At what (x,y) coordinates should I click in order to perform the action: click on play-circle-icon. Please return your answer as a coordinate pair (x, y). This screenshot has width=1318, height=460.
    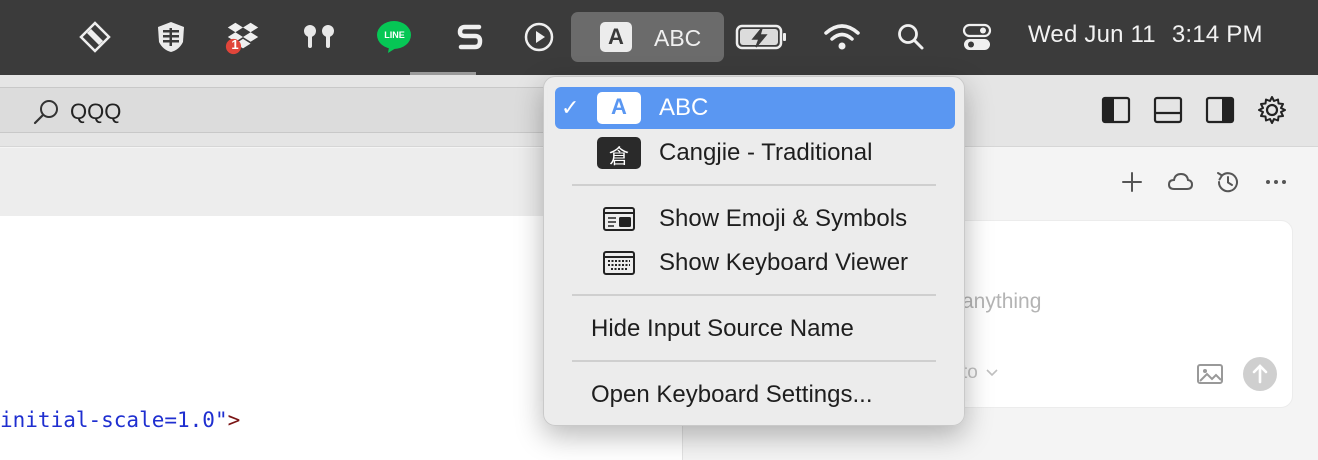
    Looking at the image, I should click on (539, 37).